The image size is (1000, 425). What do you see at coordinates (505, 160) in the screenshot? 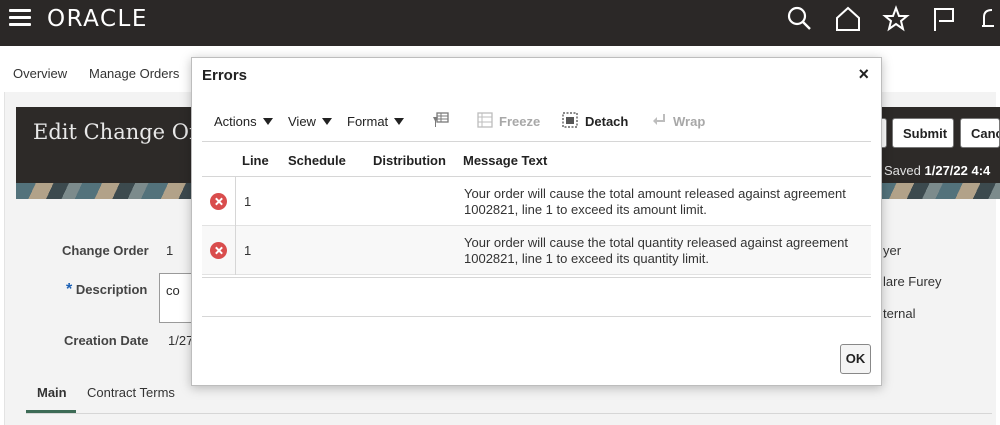
I see `column-header-message-text: Message Text` at bounding box center [505, 160].